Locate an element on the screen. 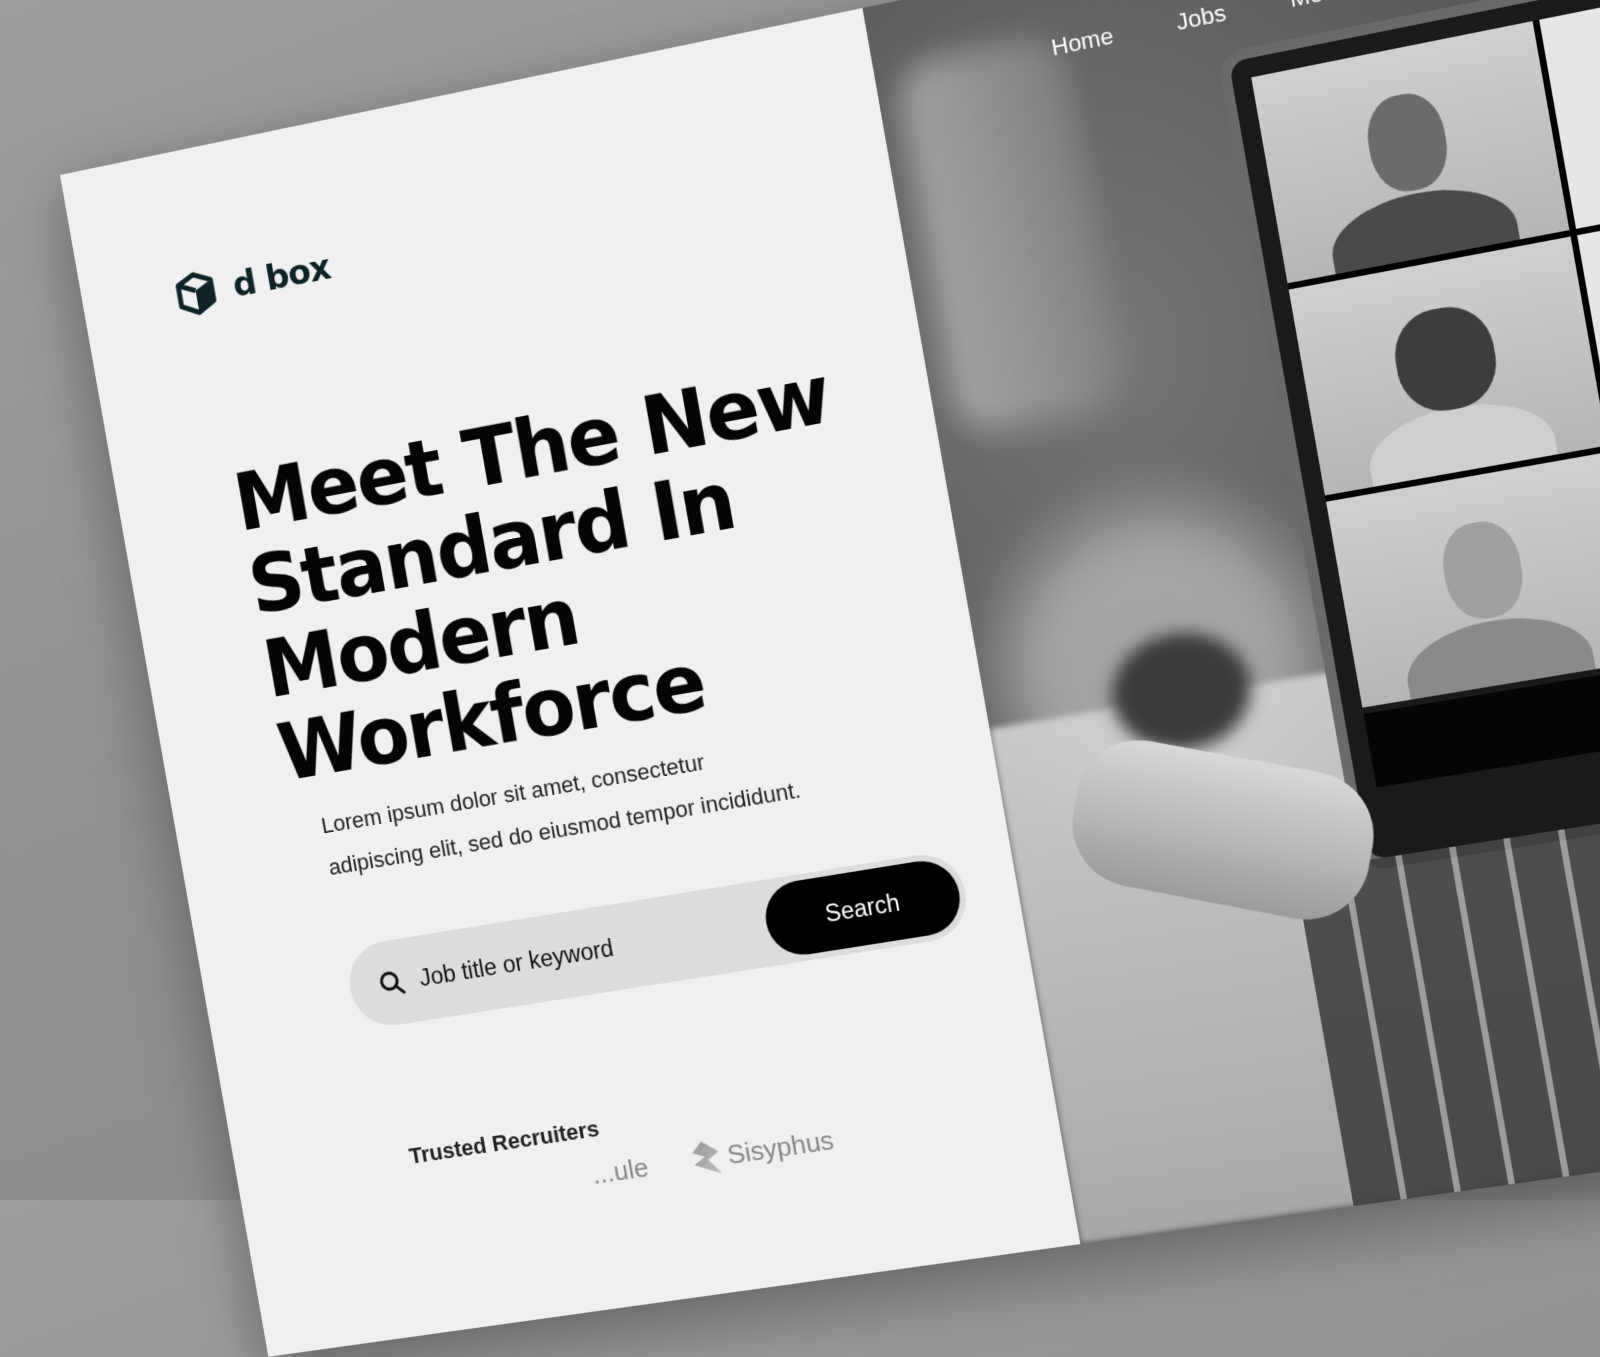  trusted-recruiters-heading: Trusted Recruiters is located at coordinates (504, 1142).